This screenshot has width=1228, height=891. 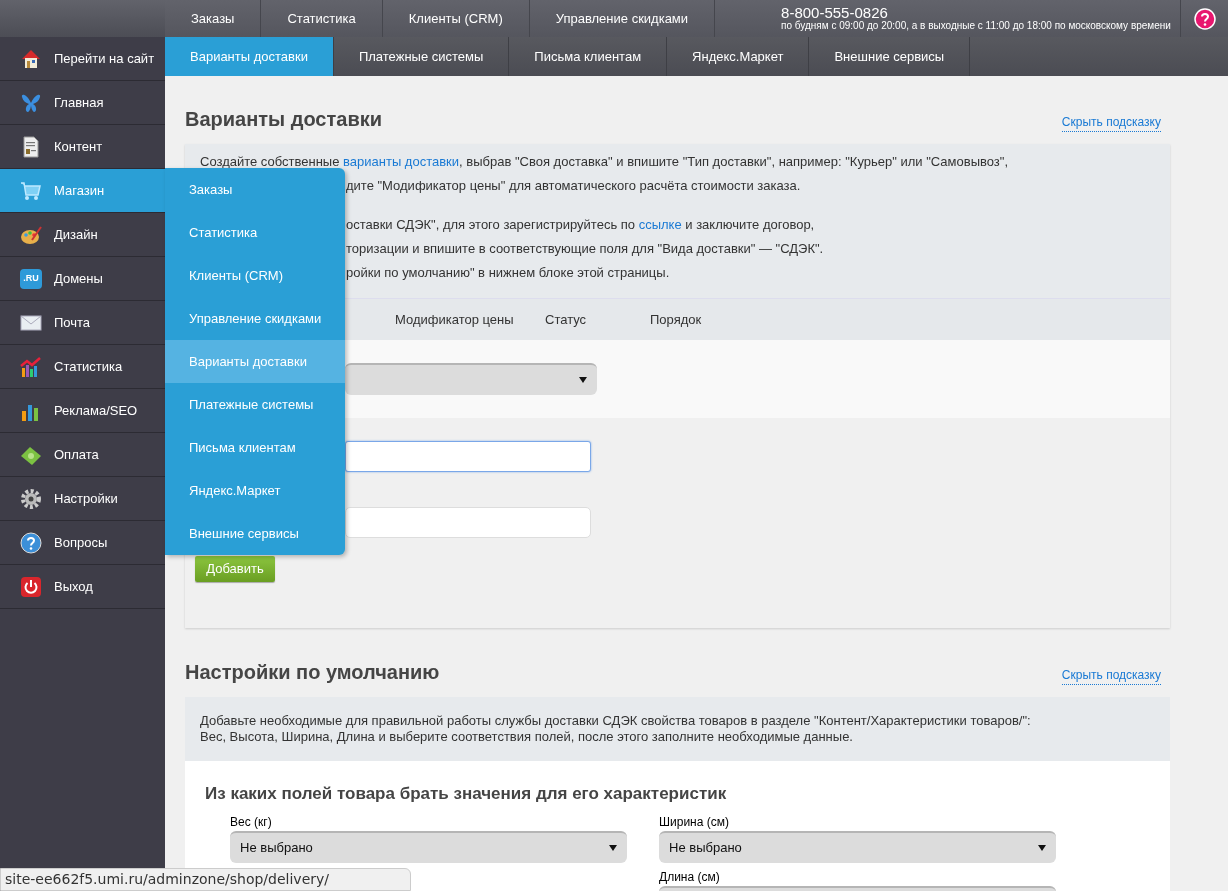 I want to click on settings-icon, so click(x=31, y=498).